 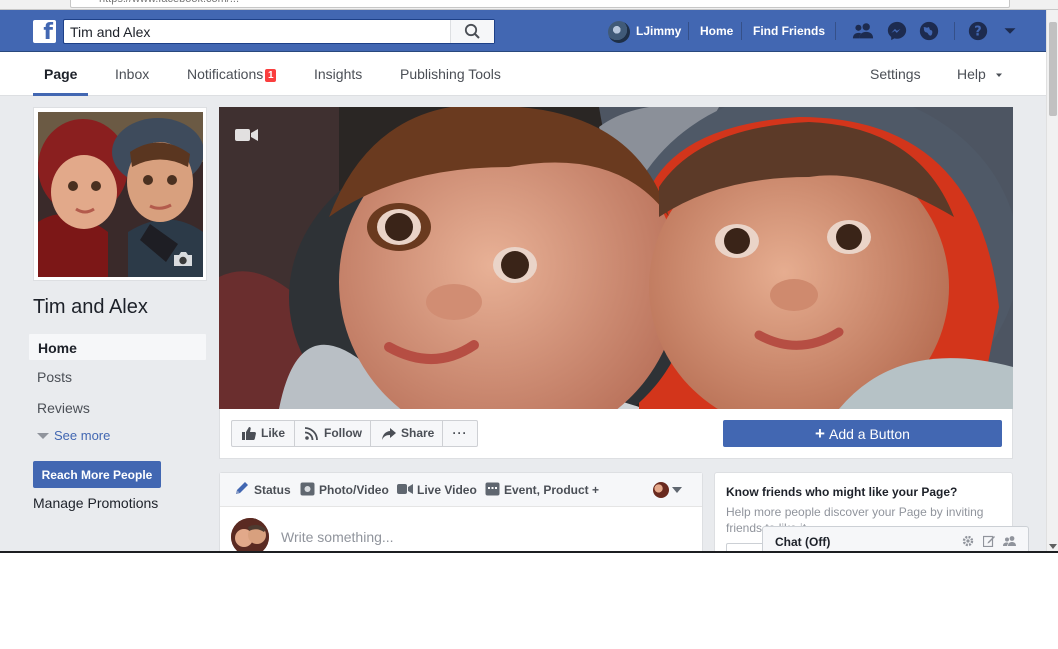 What do you see at coordinates (619, 32) in the screenshot?
I see `avatar` at bounding box center [619, 32].